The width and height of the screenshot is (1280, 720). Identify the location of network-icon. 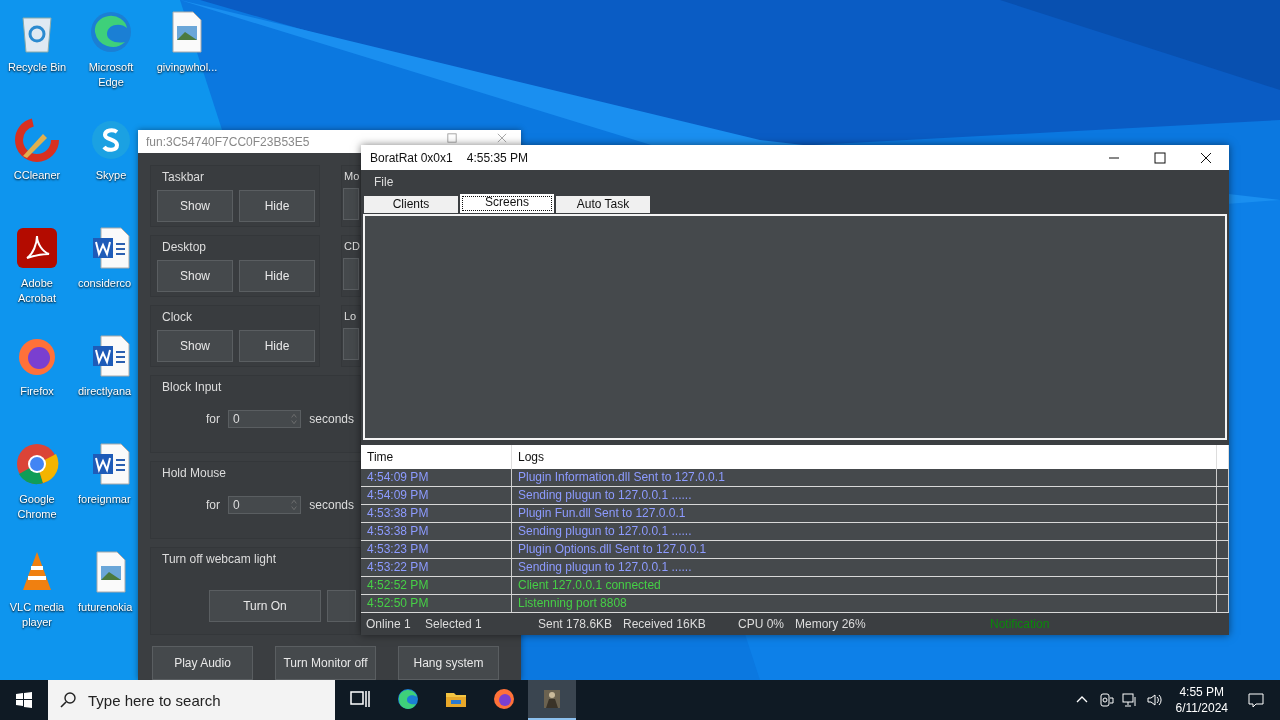
(1129, 700).